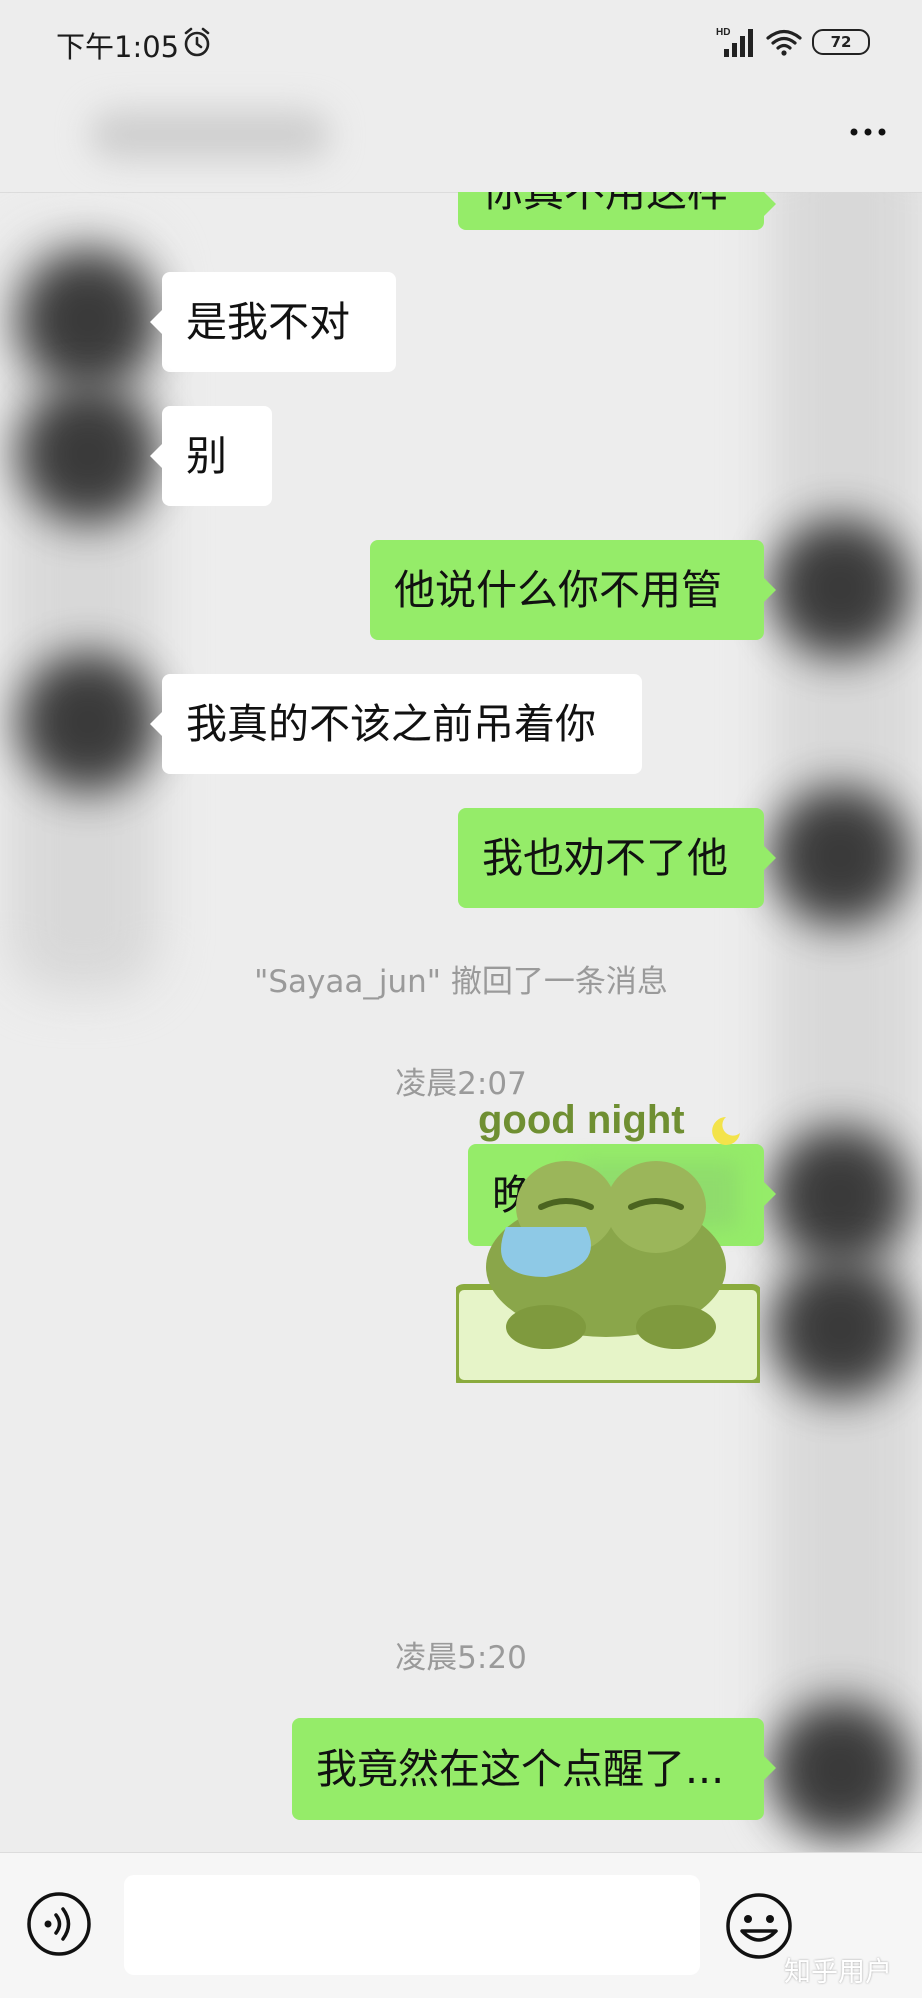  Describe the element at coordinates (605, 202) in the screenshot. I see `message-text: 你真不用这样` at that location.